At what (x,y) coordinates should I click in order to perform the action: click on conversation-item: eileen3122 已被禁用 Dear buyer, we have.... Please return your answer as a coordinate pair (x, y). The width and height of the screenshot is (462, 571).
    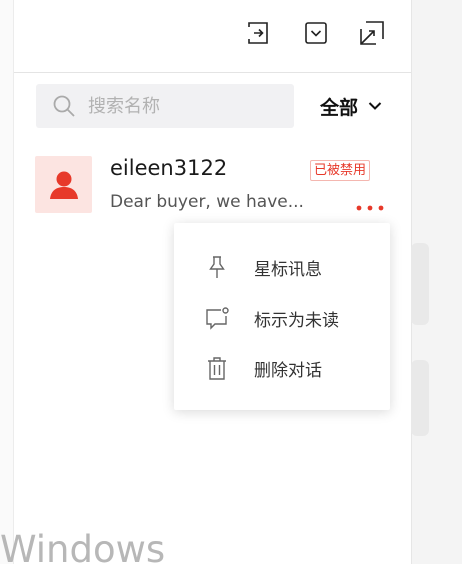
    Looking at the image, I should click on (212, 186).